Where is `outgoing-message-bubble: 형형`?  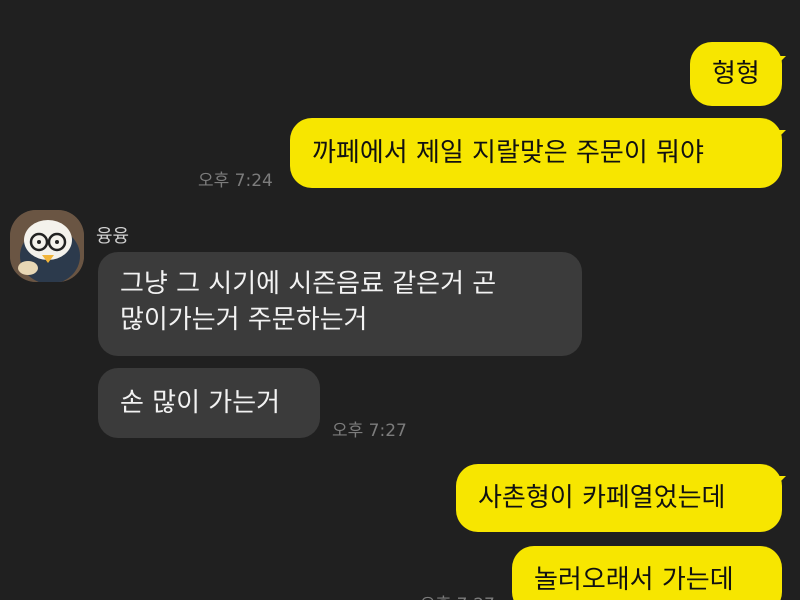 outgoing-message-bubble: 형형 is located at coordinates (736, 74).